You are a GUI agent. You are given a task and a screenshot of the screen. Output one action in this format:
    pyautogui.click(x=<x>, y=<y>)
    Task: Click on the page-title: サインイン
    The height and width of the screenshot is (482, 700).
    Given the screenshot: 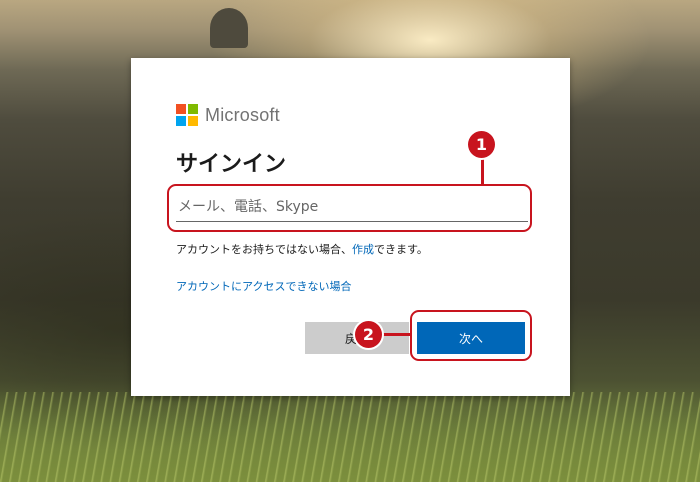 What is the action you would take?
    pyautogui.click(x=231, y=164)
    